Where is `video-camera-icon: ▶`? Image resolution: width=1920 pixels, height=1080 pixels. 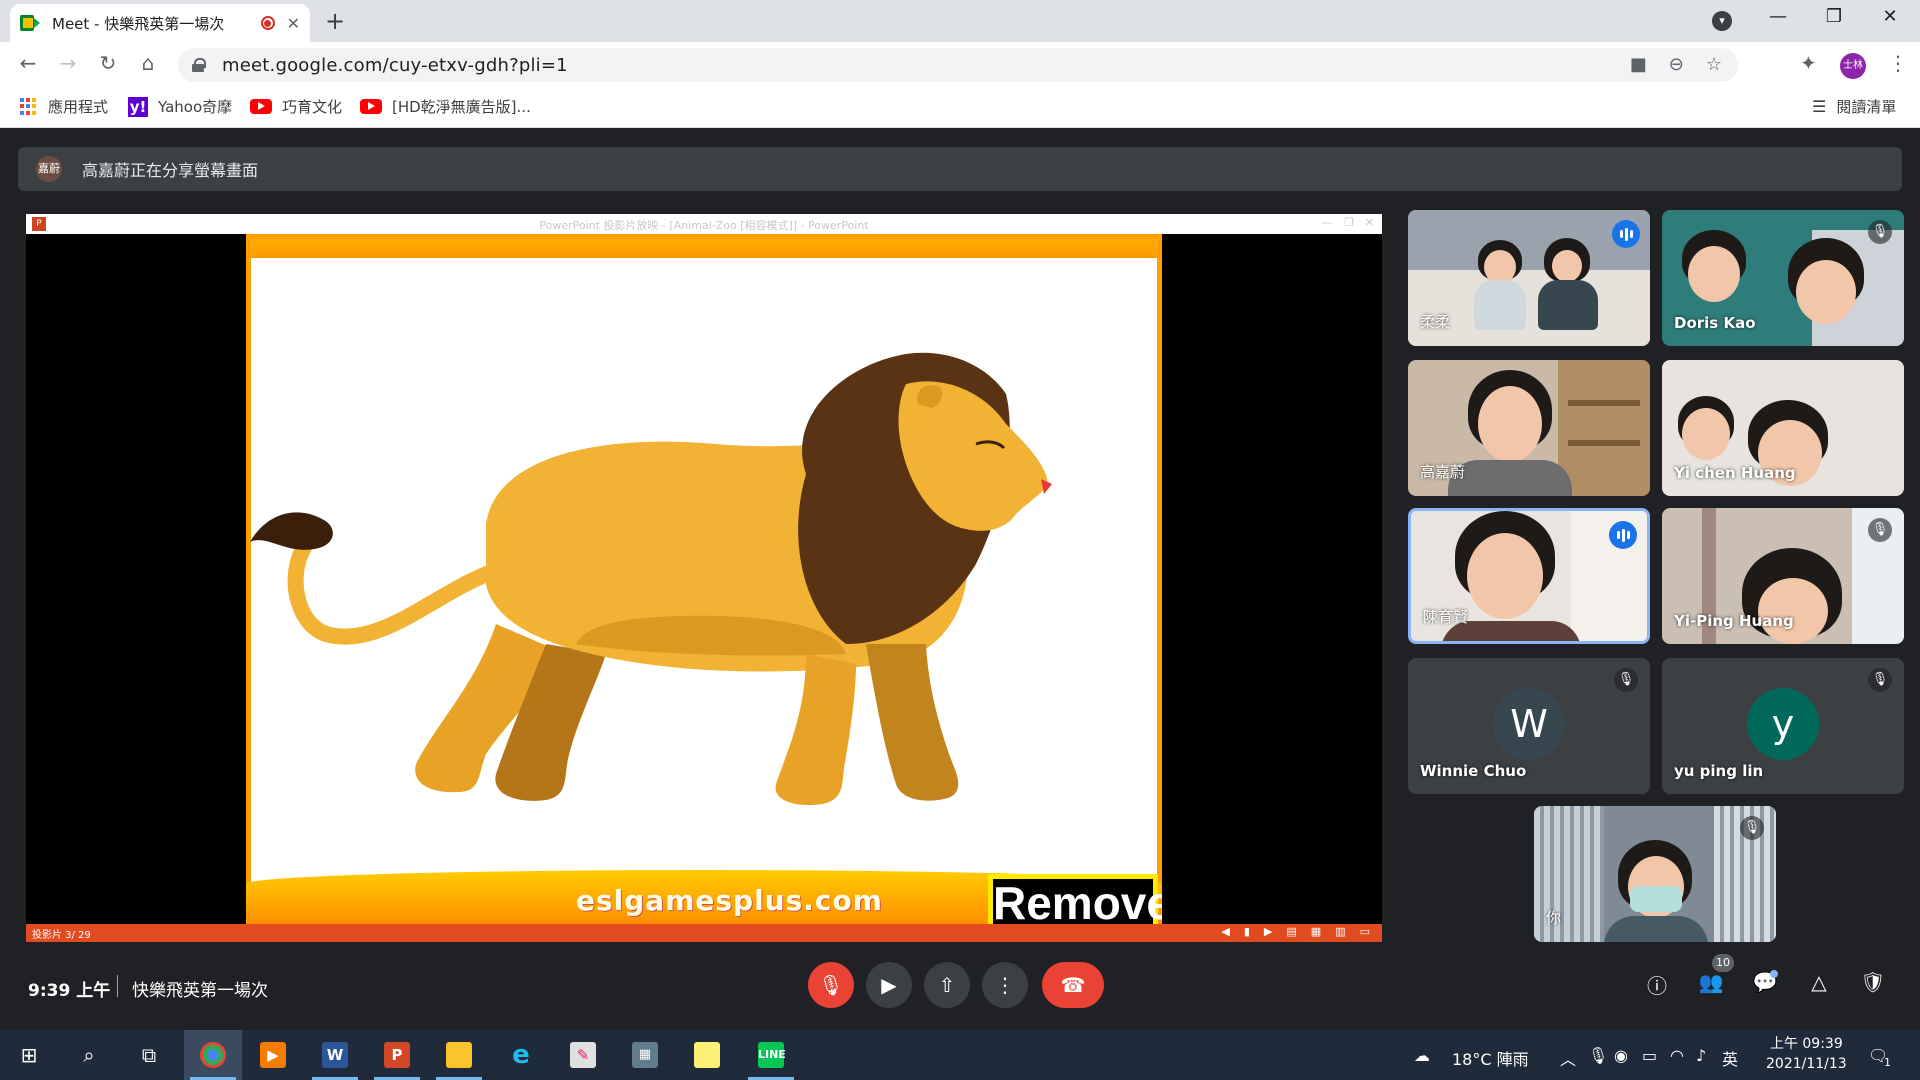
video-camera-icon: ▶ is located at coordinates (889, 985).